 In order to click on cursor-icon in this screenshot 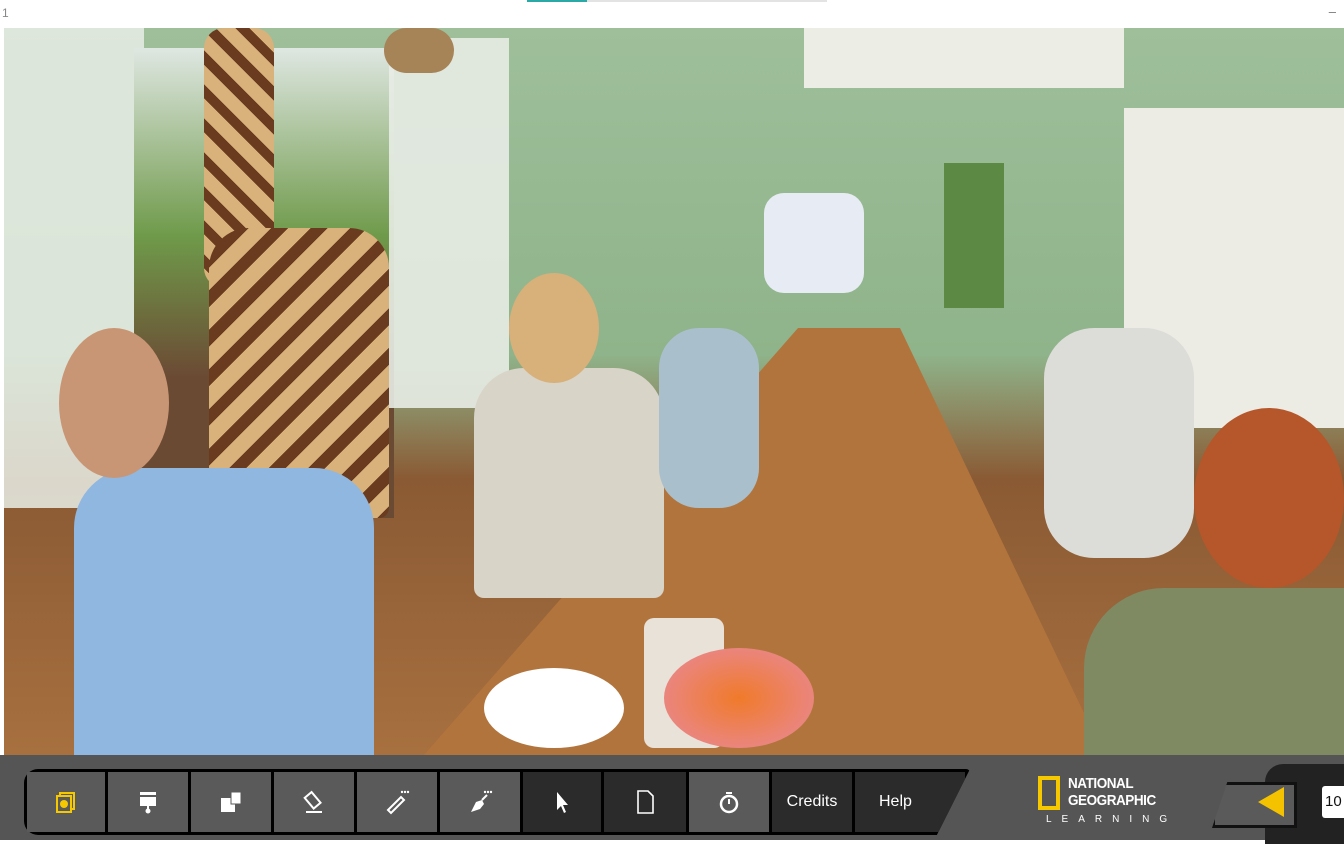, I will do `click(562, 802)`.